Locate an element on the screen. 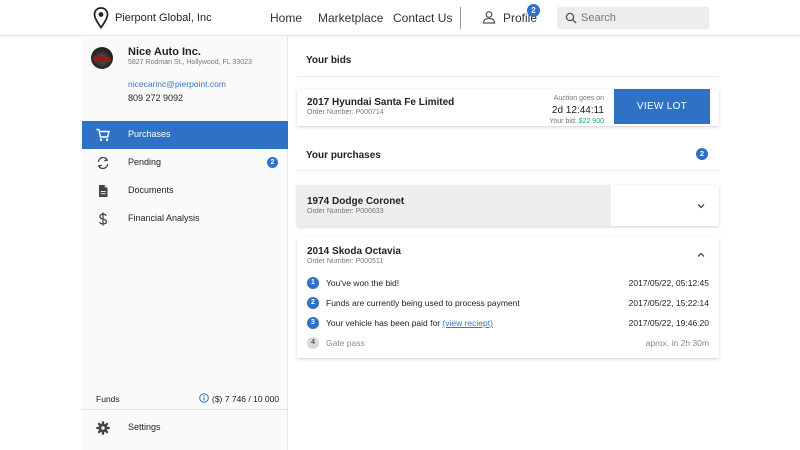  purchase-vehicle-title: 1974 Dodge Coronet is located at coordinates (356, 201).